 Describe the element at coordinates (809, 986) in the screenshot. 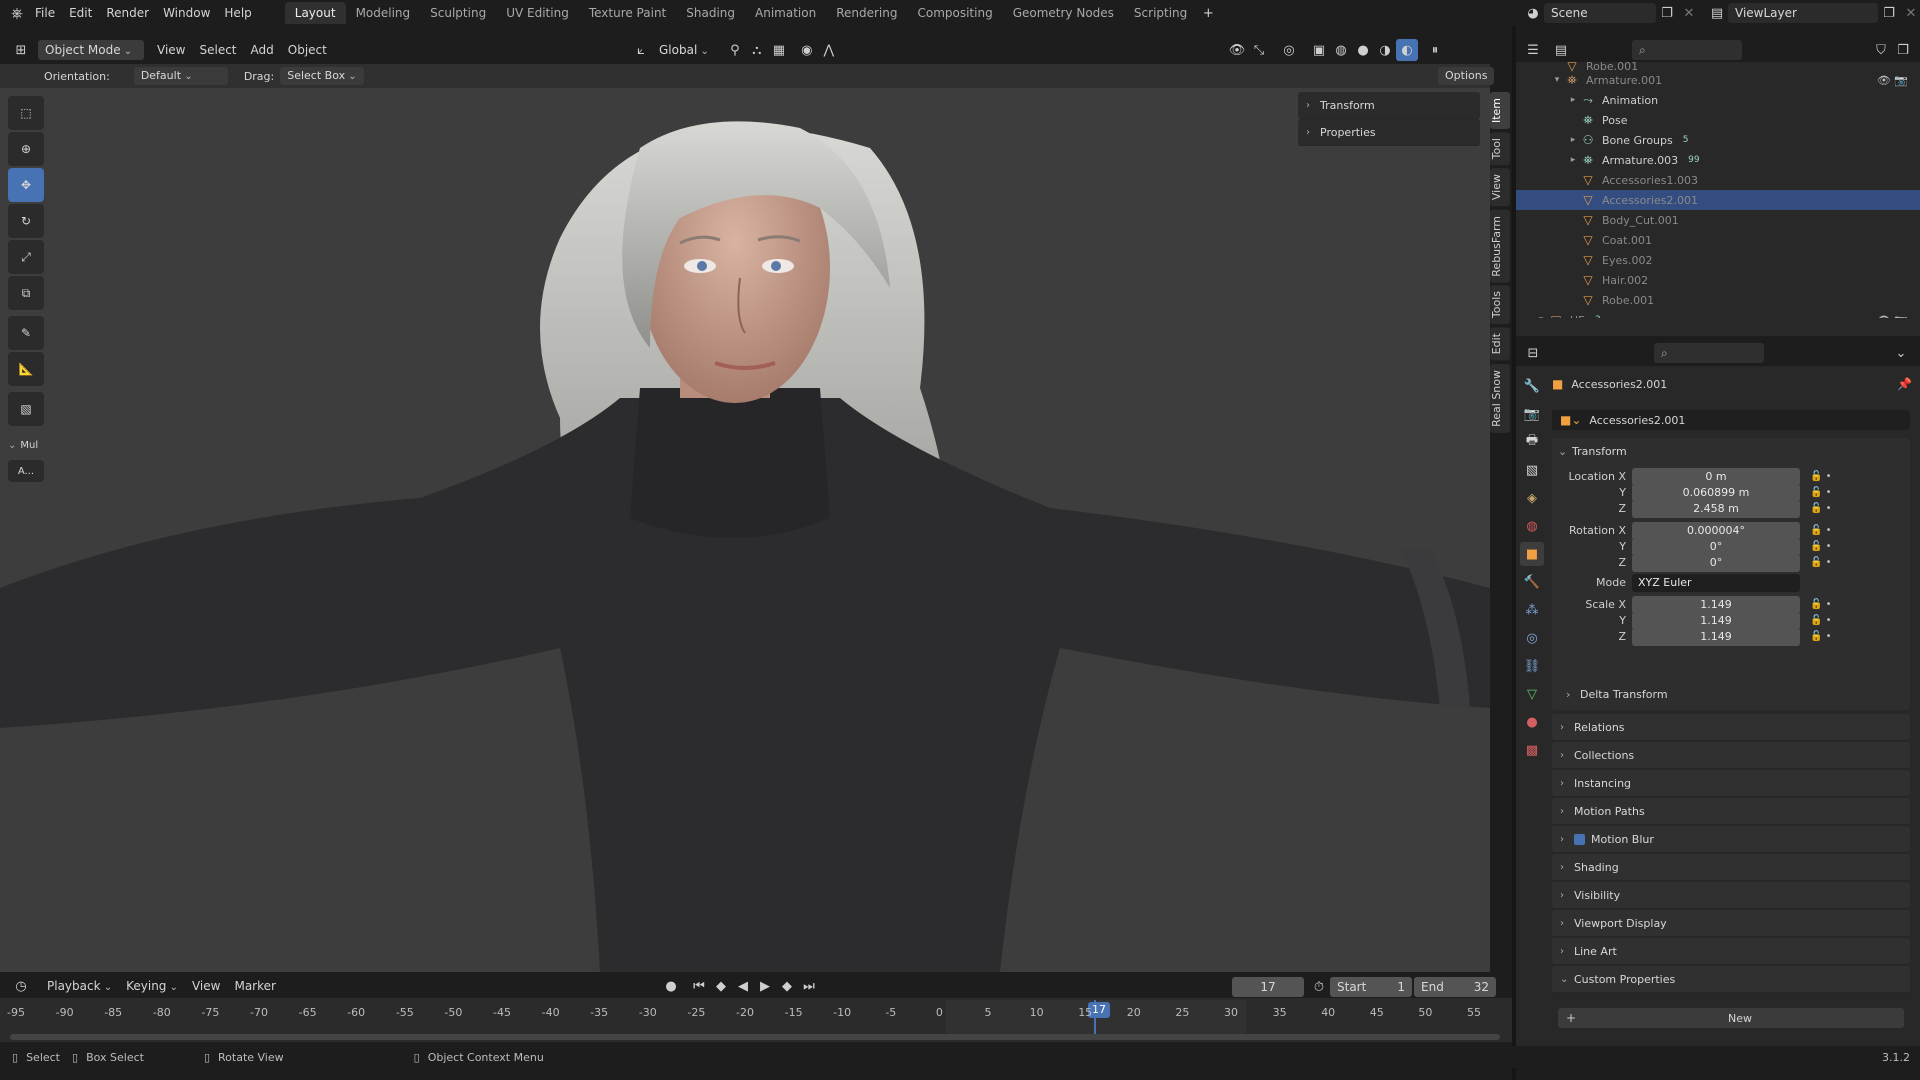

I see `jump-end-icon: ⏭` at that location.